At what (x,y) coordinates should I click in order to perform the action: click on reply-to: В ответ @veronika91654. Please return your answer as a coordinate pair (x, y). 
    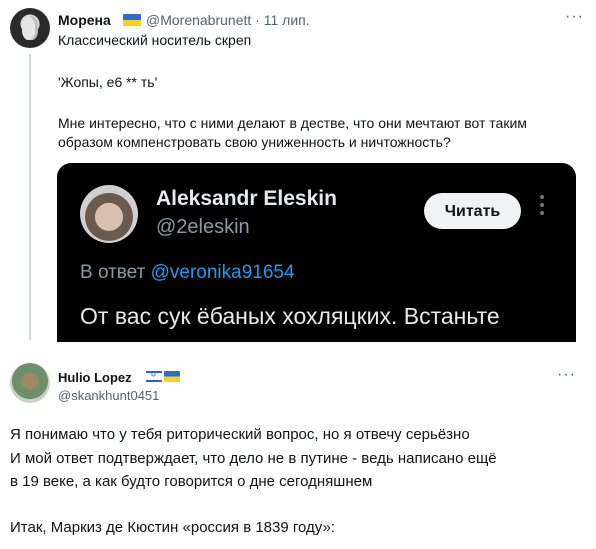
    Looking at the image, I should click on (187, 272).